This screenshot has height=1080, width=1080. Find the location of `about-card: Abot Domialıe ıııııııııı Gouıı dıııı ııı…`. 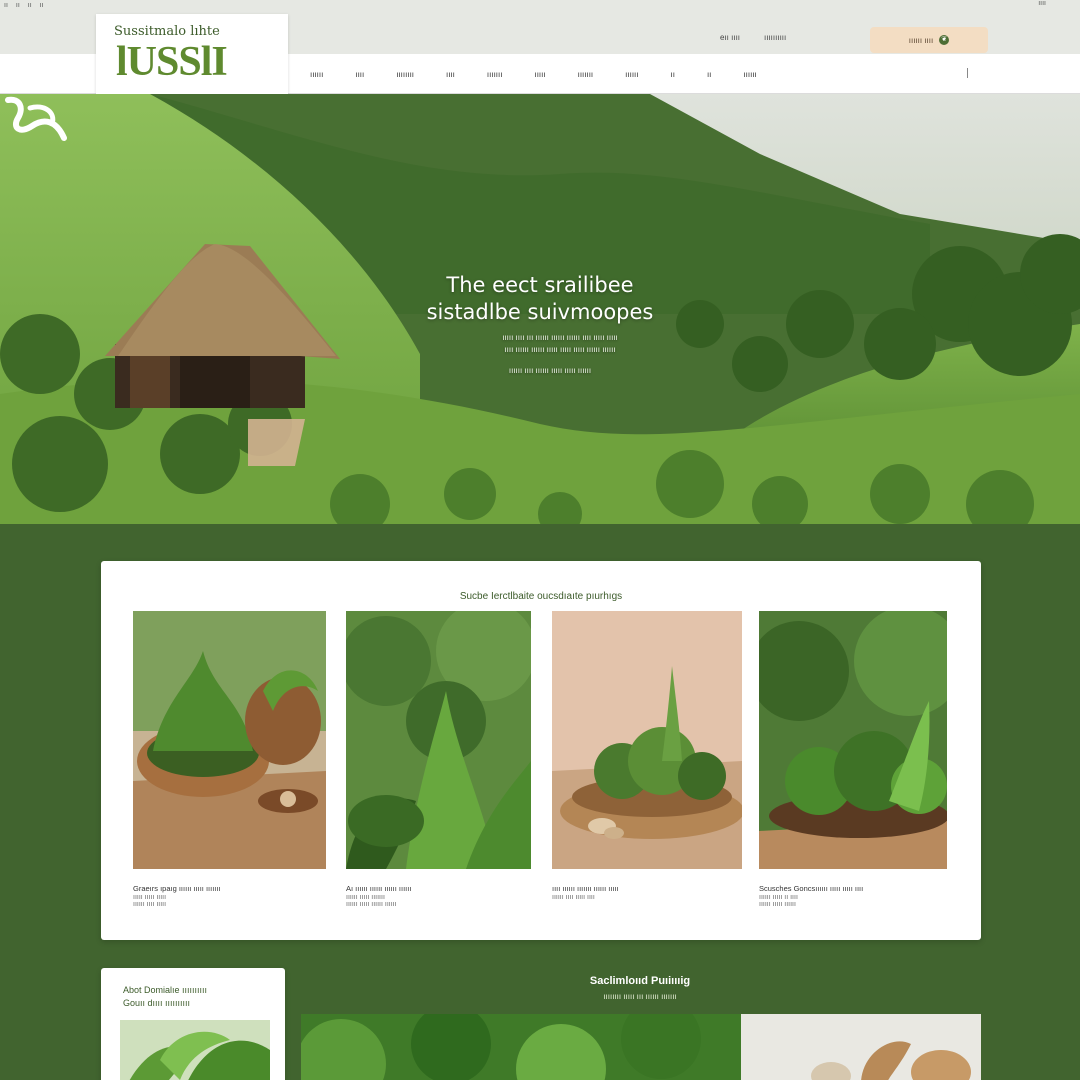

about-card: Abot Domialıe ıııııııııı Gouıı dıııı ııı… is located at coordinates (193, 1024).